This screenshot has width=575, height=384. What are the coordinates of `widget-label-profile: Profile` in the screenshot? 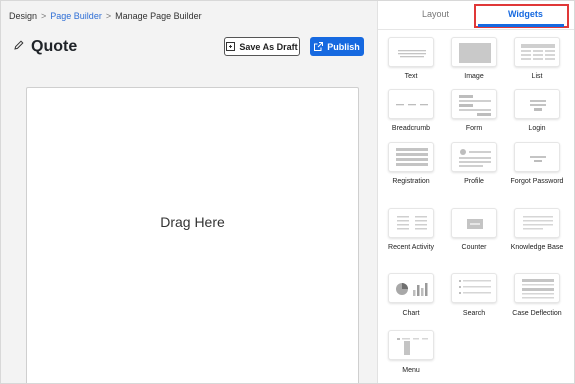 It's located at (474, 181).